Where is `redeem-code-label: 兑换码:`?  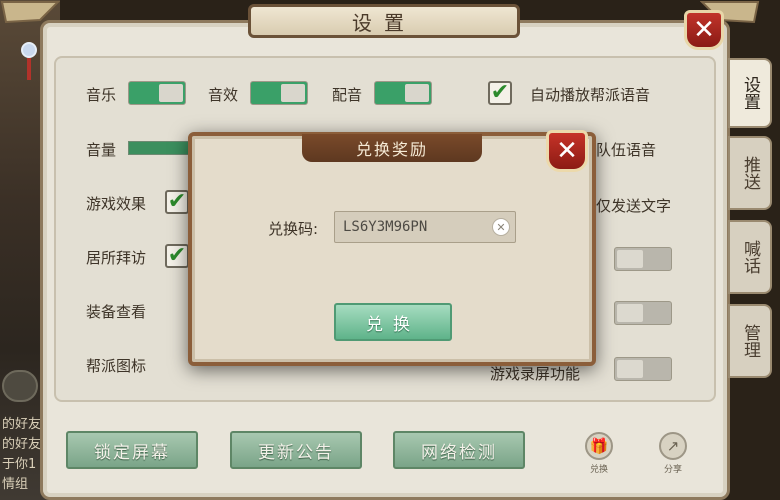
redeem-code-label: 兑换码: is located at coordinates (293, 229).